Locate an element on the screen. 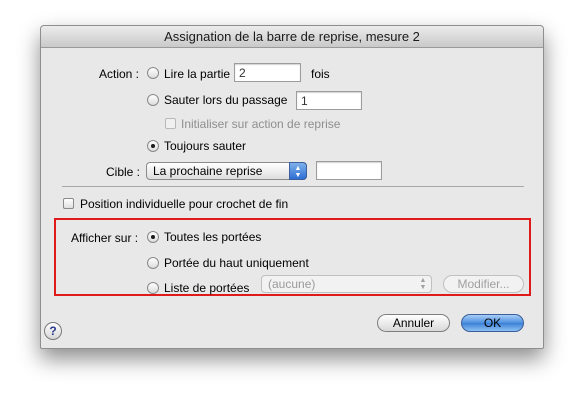  always-skip-label: Toujours sauter is located at coordinates (205, 146).